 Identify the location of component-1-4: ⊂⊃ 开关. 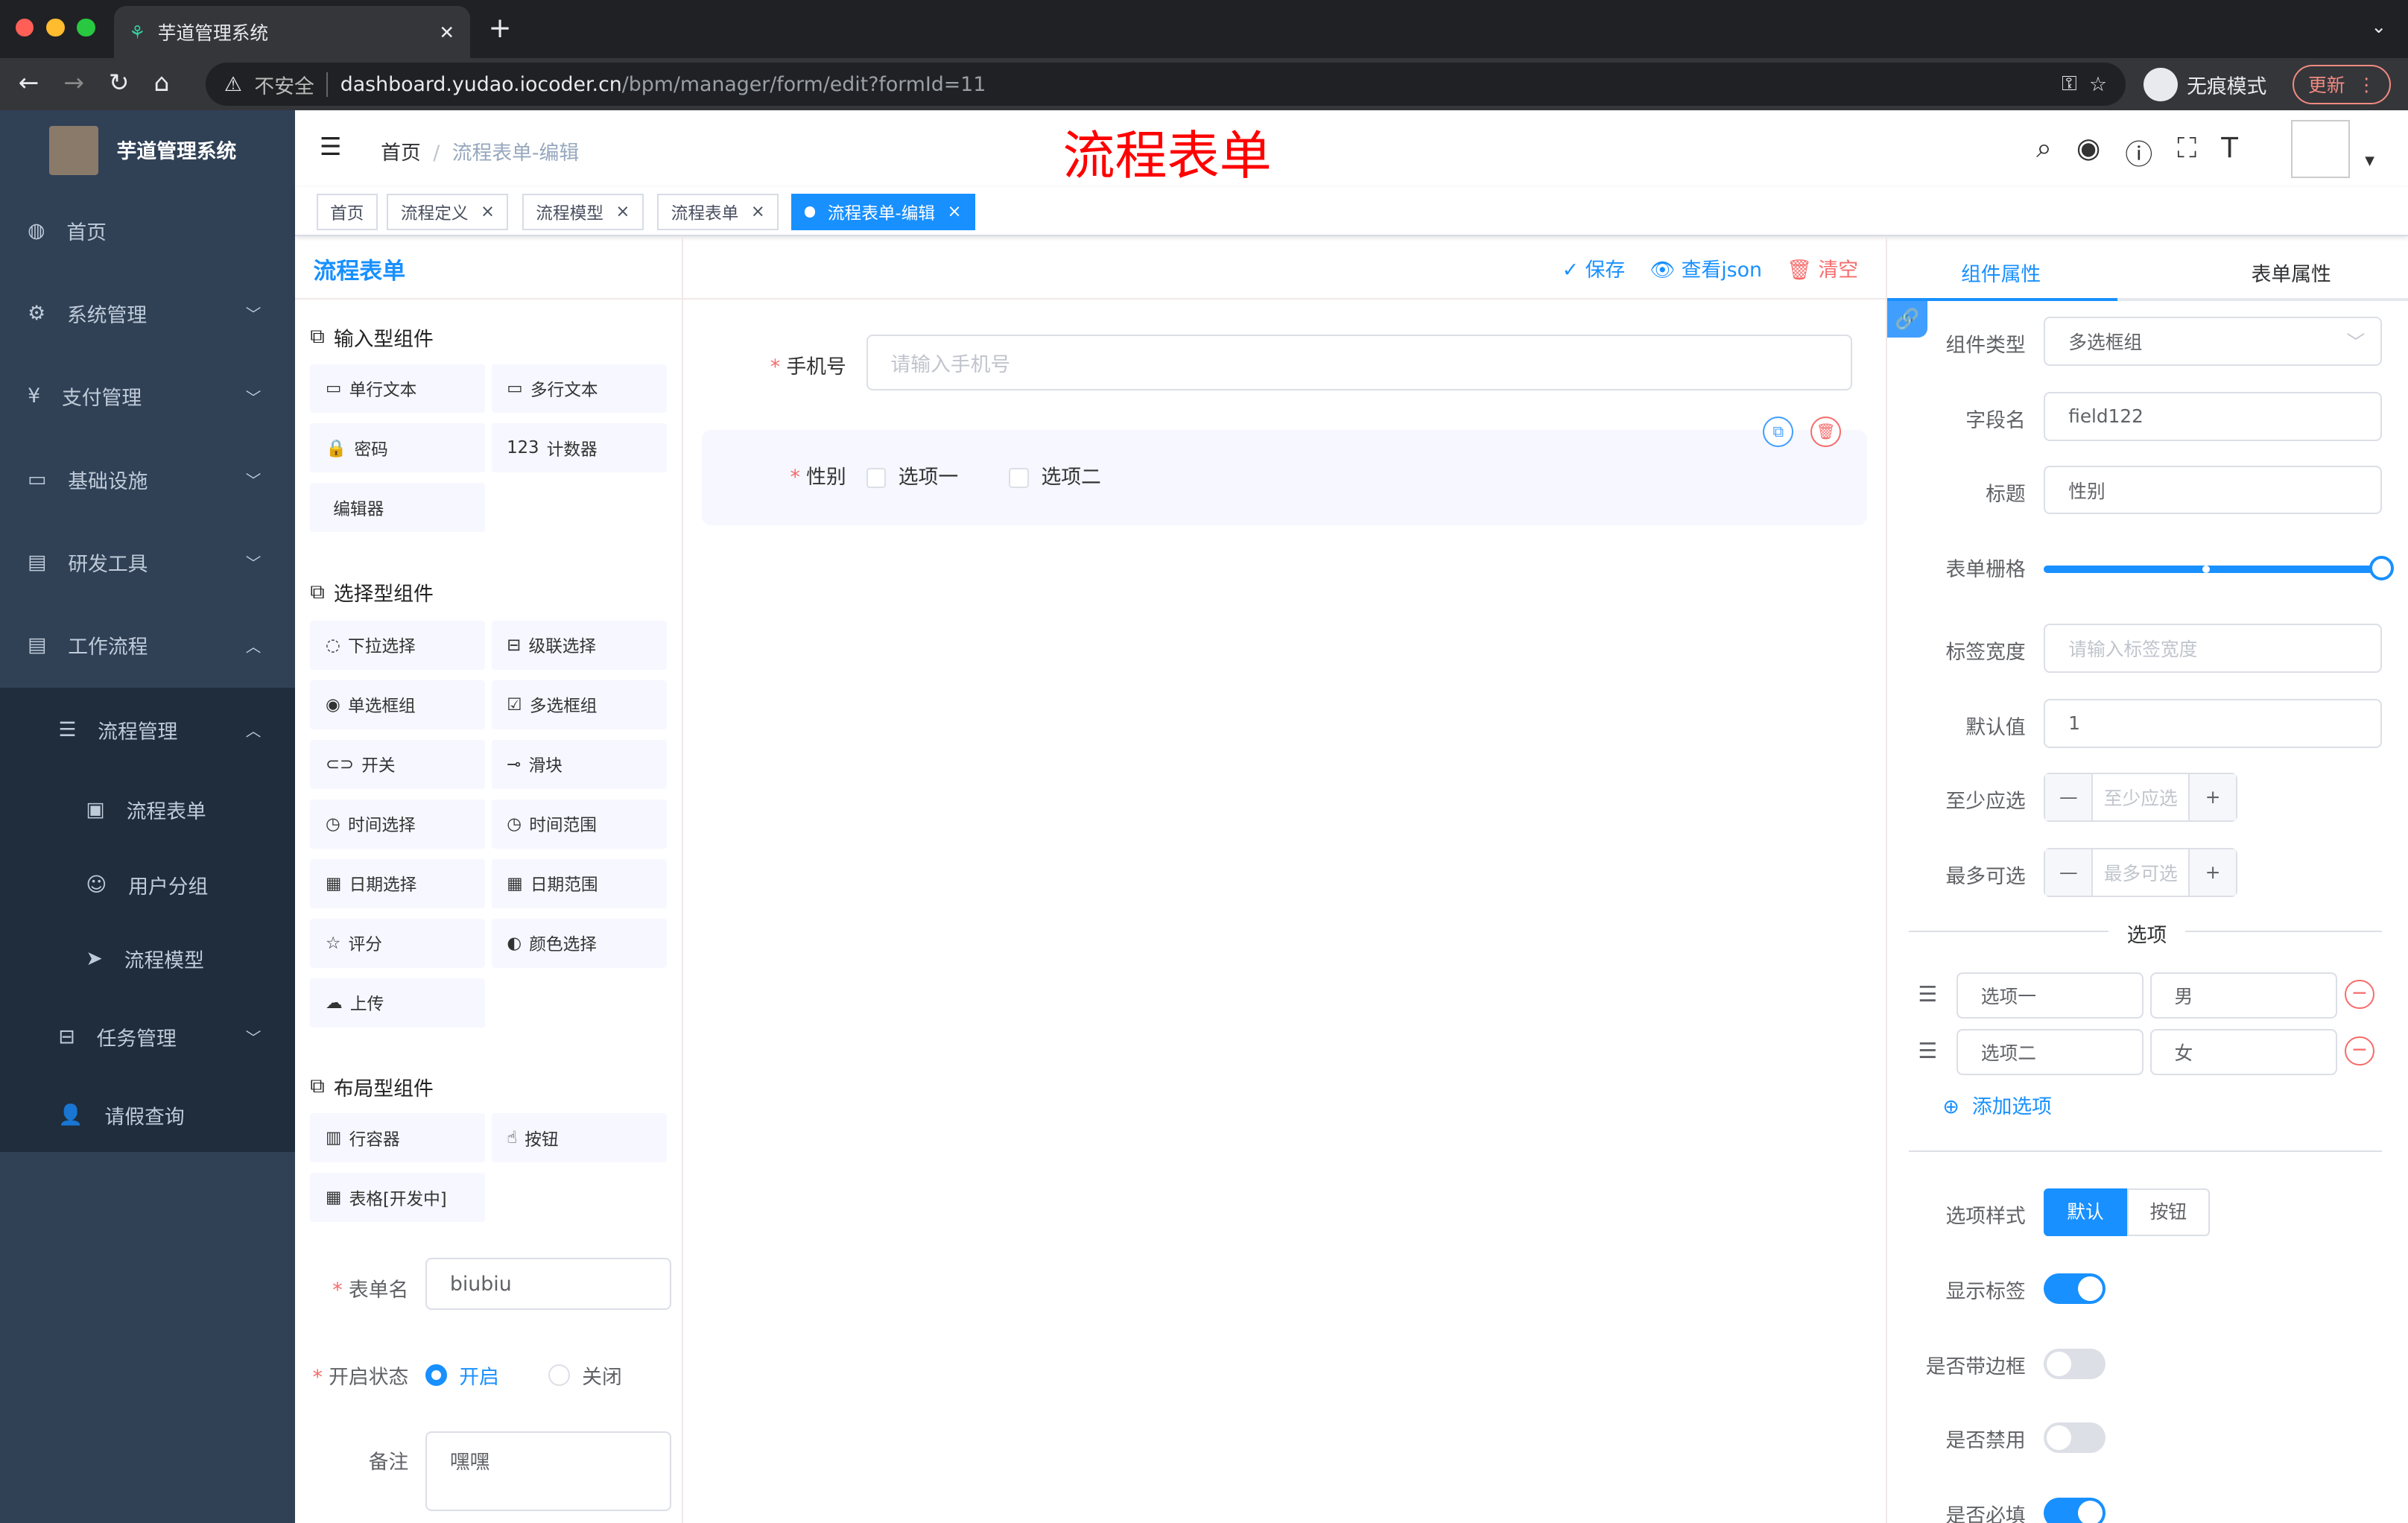
(398, 764).